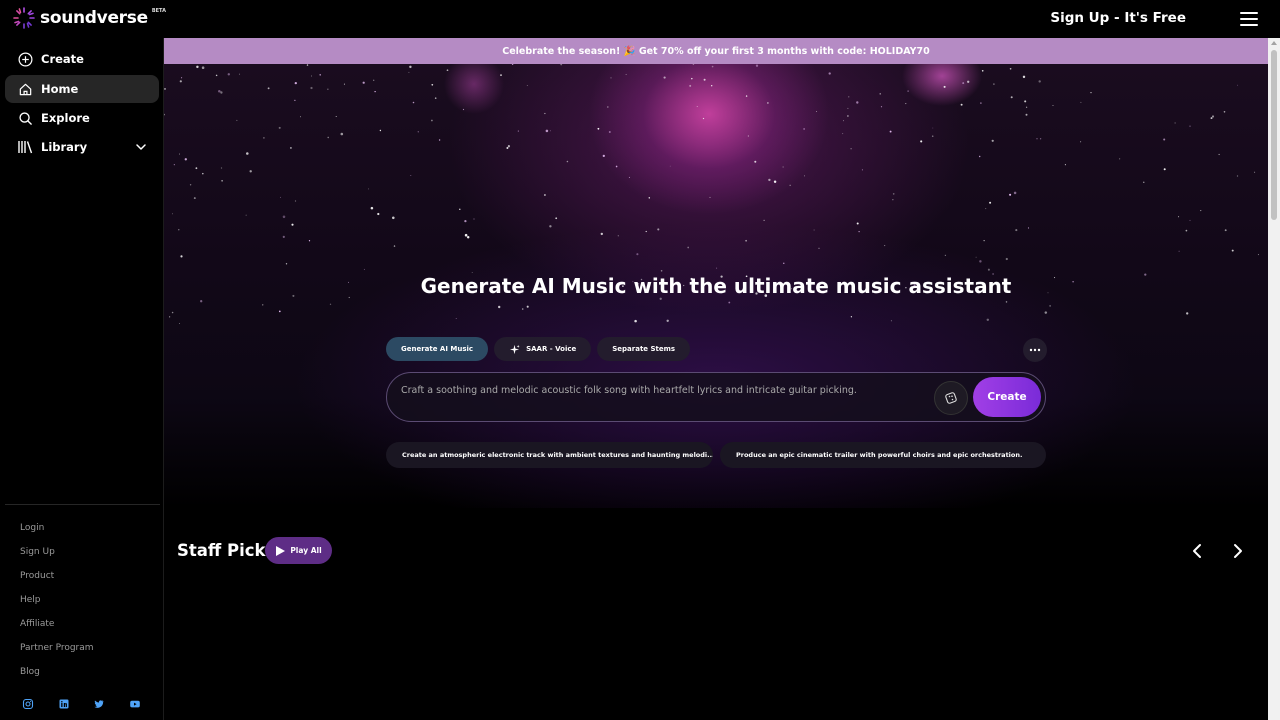  Describe the element at coordinates (99, 704) in the screenshot. I see `twitter-icon` at that location.